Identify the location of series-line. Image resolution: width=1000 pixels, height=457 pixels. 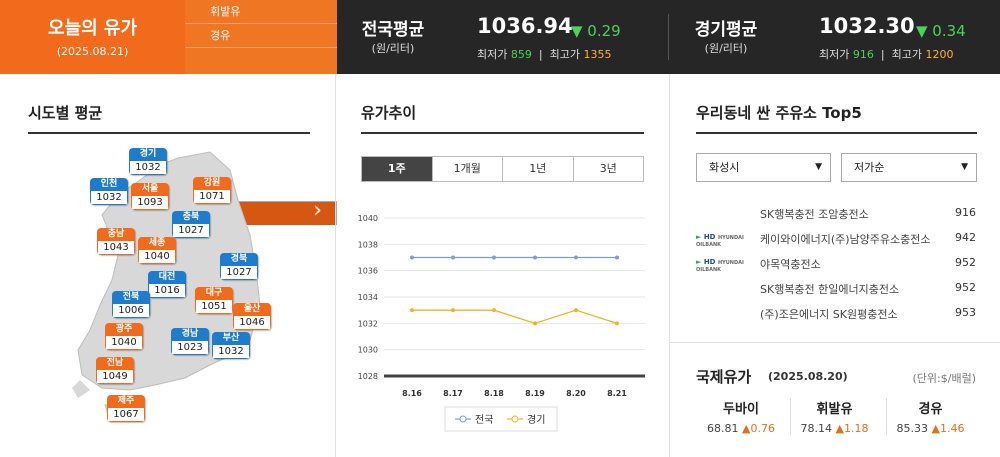
(515, 317).